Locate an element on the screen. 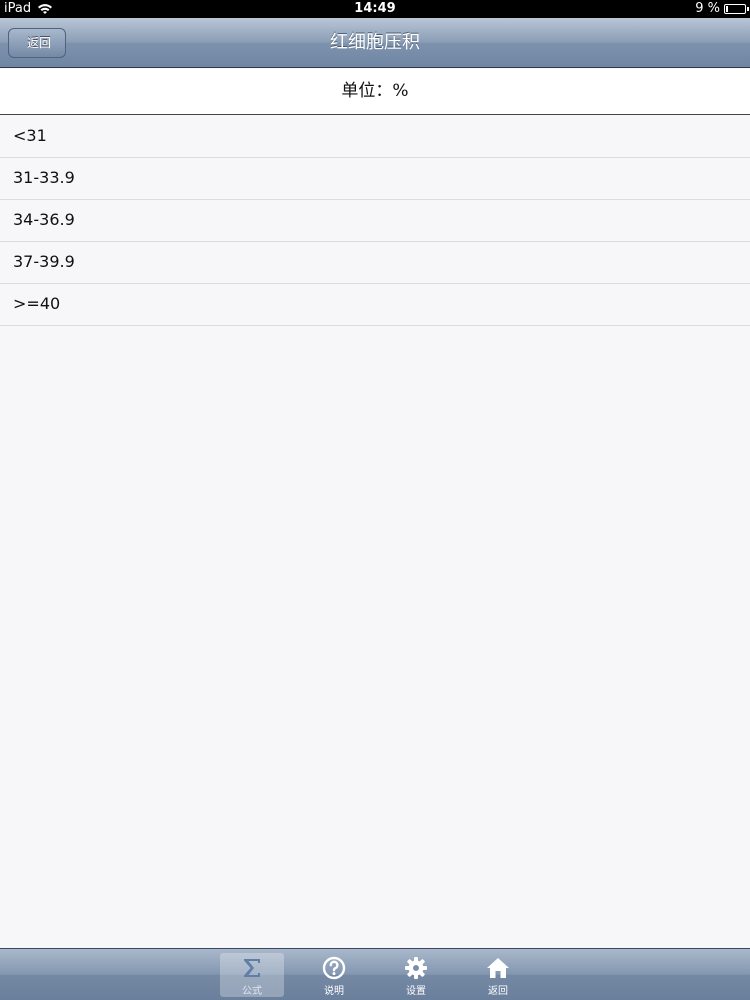 This screenshot has width=750, height=1000. status-bar: iPad 14:49 9 % is located at coordinates (375, 9).